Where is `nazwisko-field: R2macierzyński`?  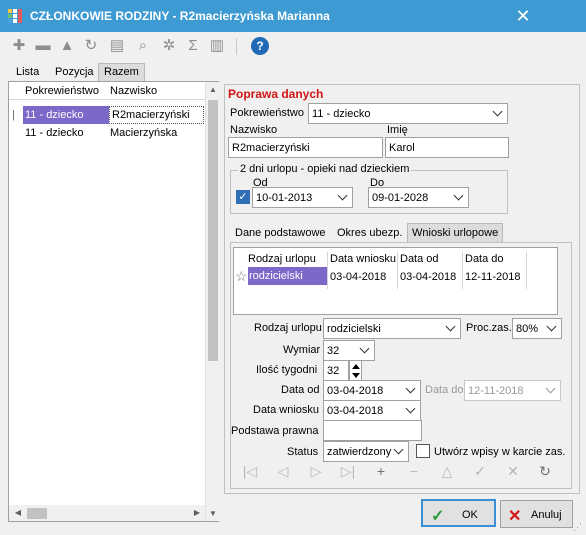 nazwisko-field: R2macierzyński is located at coordinates (305, 147).